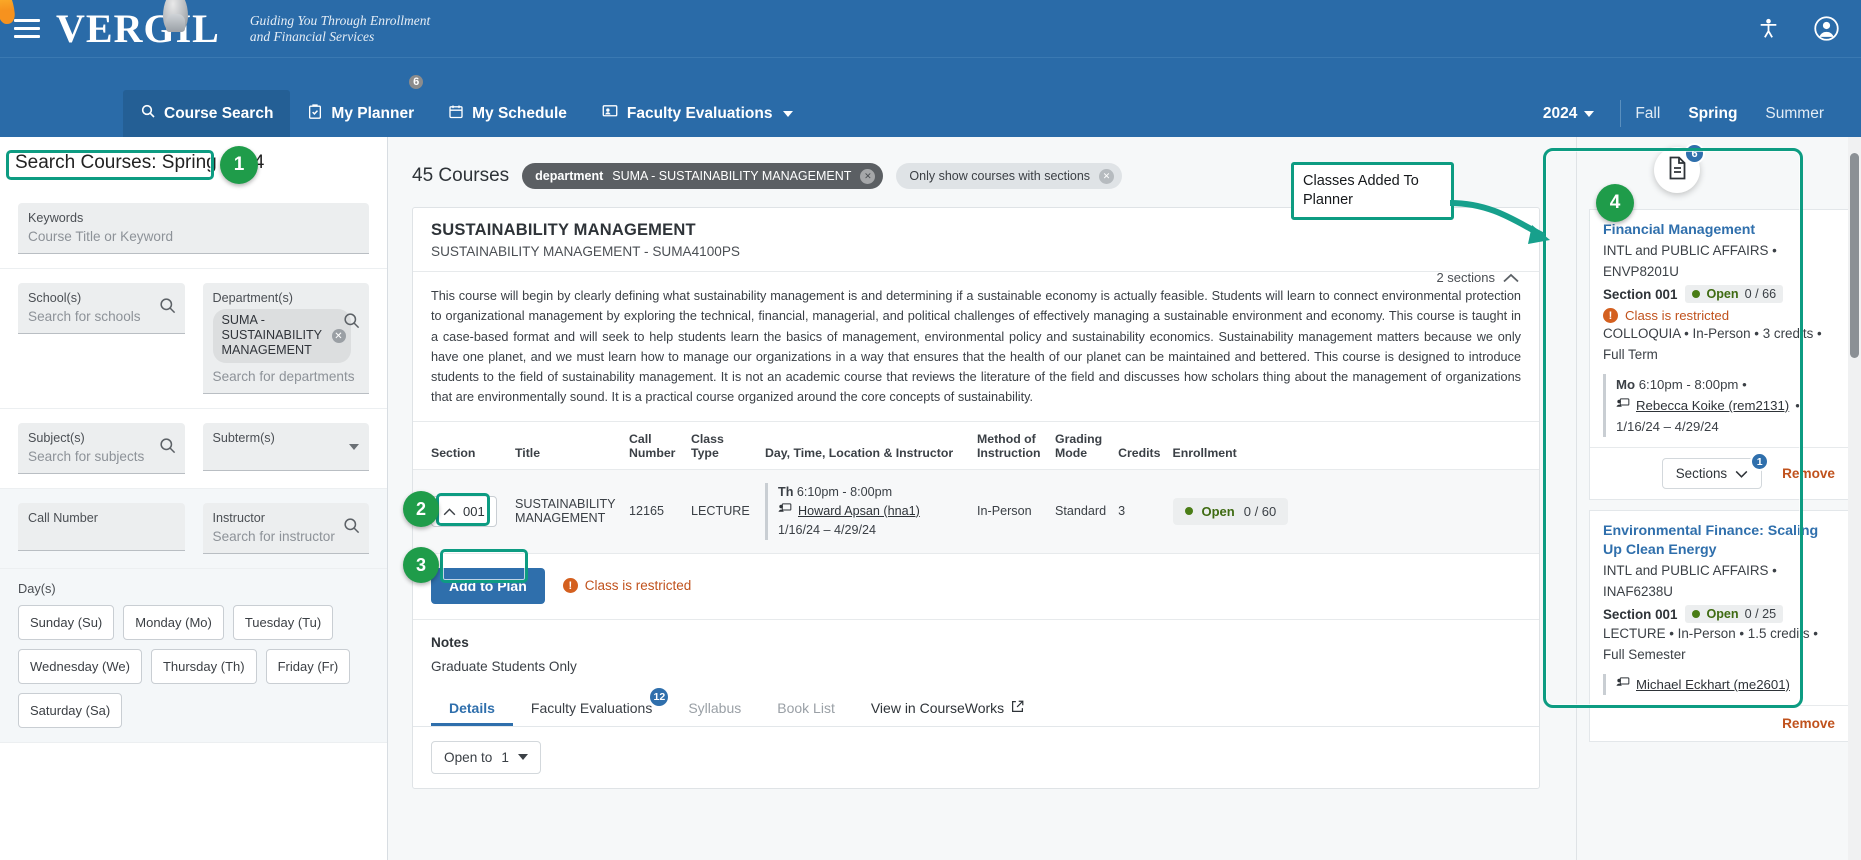  What do you see at coordinates (806, 709) in the screenshot?
I see `tab-book-list: Book List` at bounding box center [806, 709].